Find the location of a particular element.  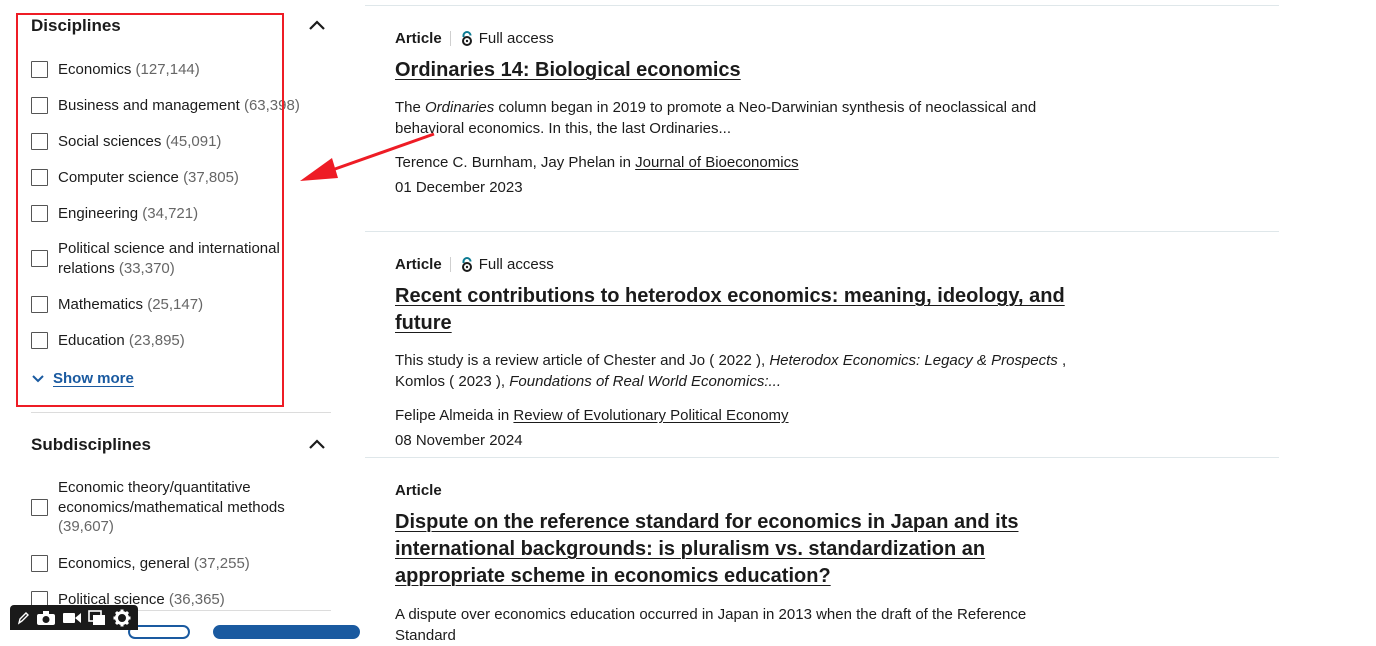

publication-date: 08 November 2024 is located at coordinates (459, 440).